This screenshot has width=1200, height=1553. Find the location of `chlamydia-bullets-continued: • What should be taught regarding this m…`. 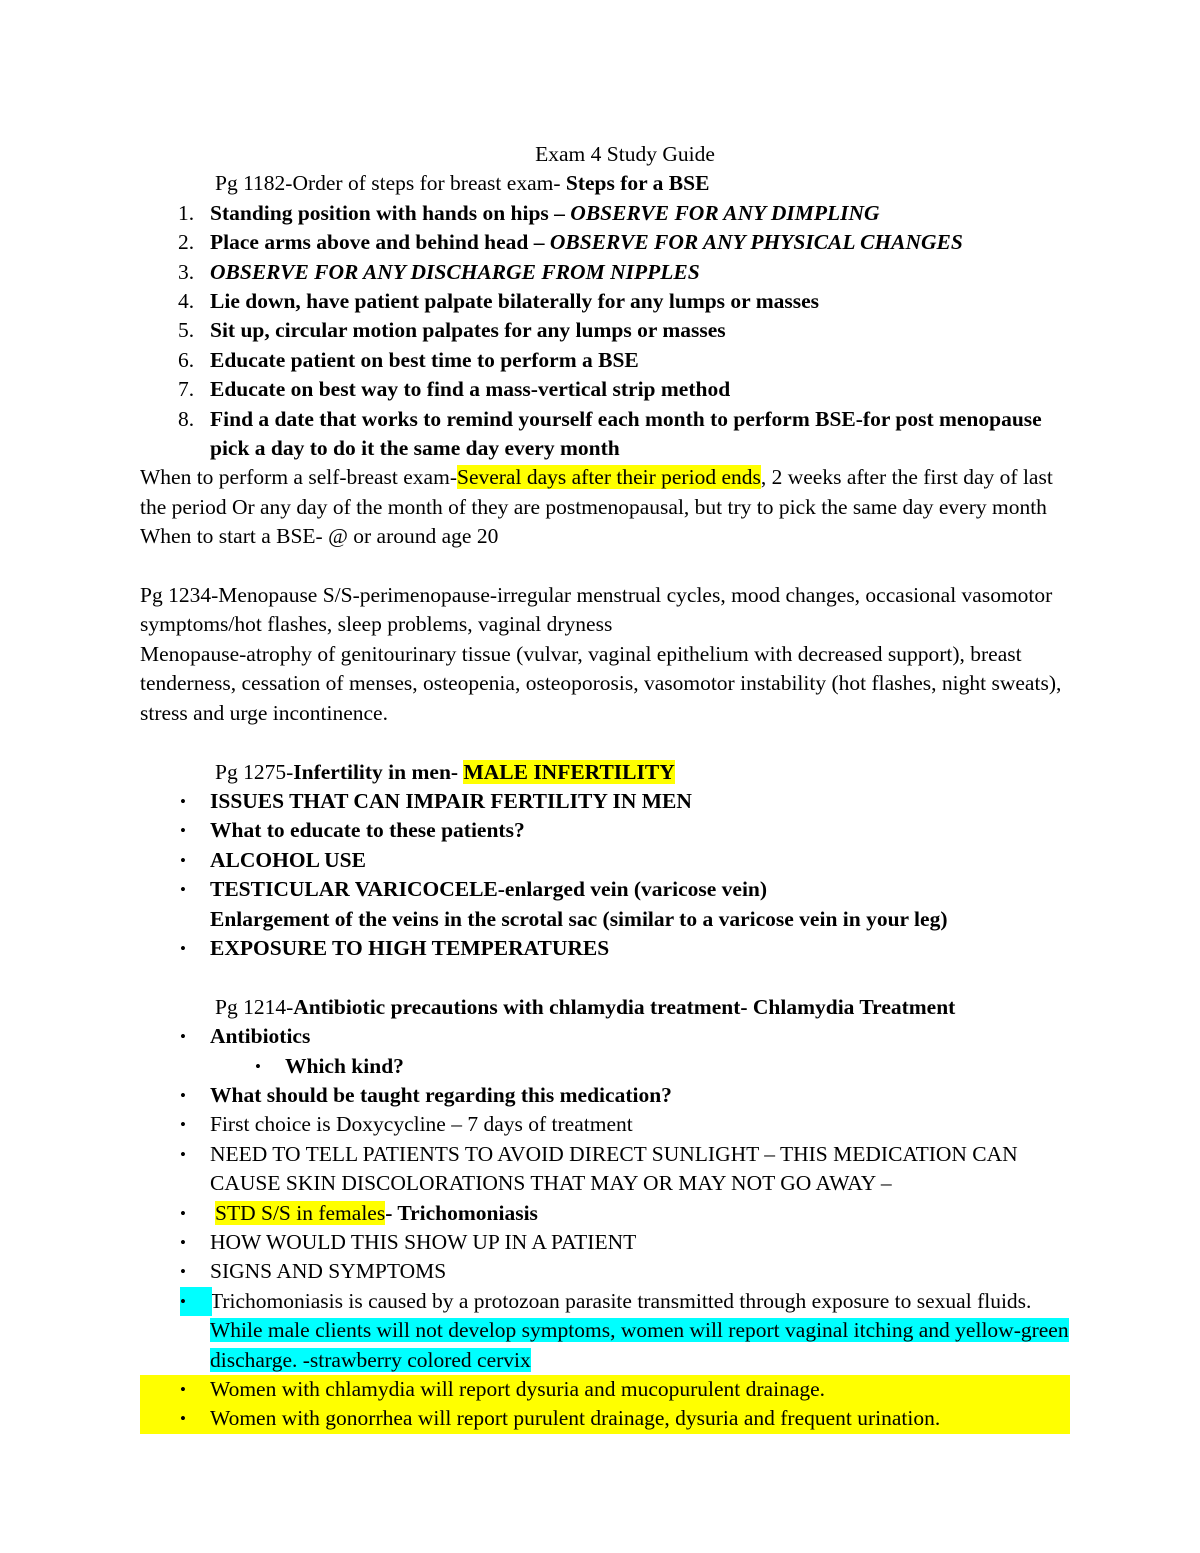

chlamydia-bullets-continued: • What should be taught regarding this m… is located at coordinates (605, 1152).